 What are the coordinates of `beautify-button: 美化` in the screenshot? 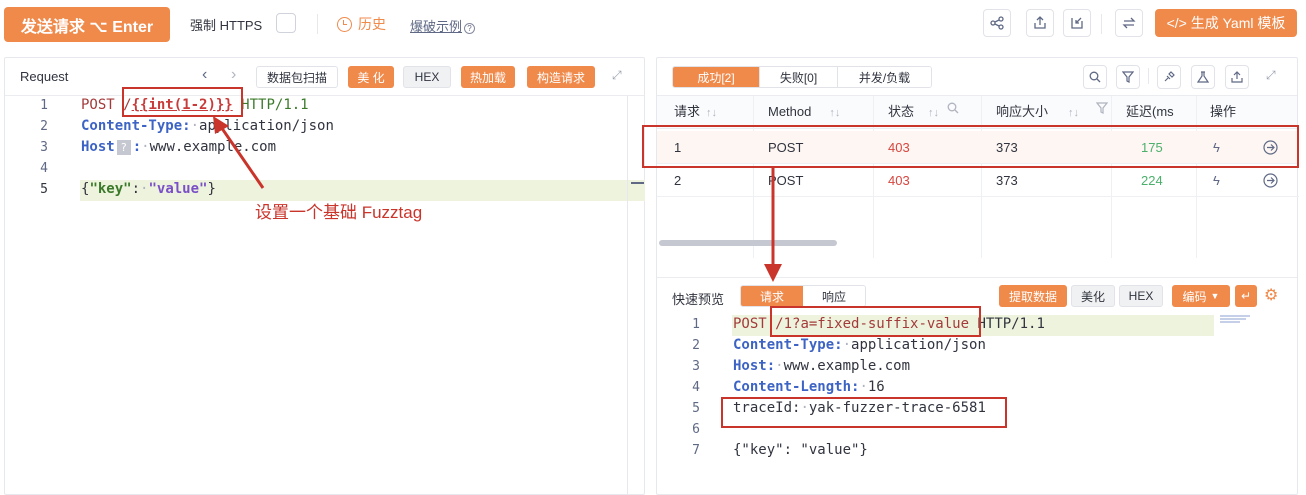 It's located at (1093, 296).